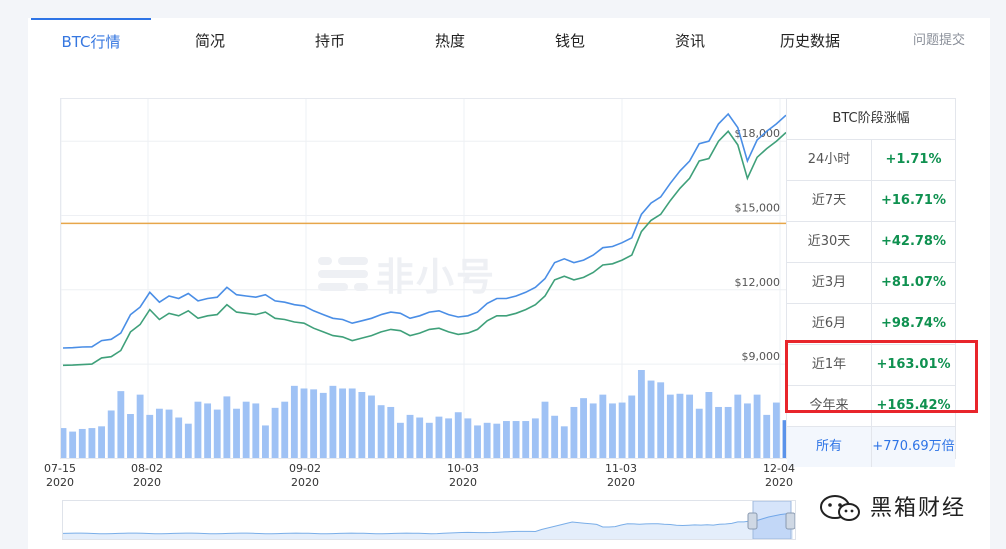 Image resolution: width=1006 pixels, height=549 pixels. What do you see at coordinates (939, 39) in the screenshot?
I see `feedback-link: 问题提交` at bounding box center [939, 39].